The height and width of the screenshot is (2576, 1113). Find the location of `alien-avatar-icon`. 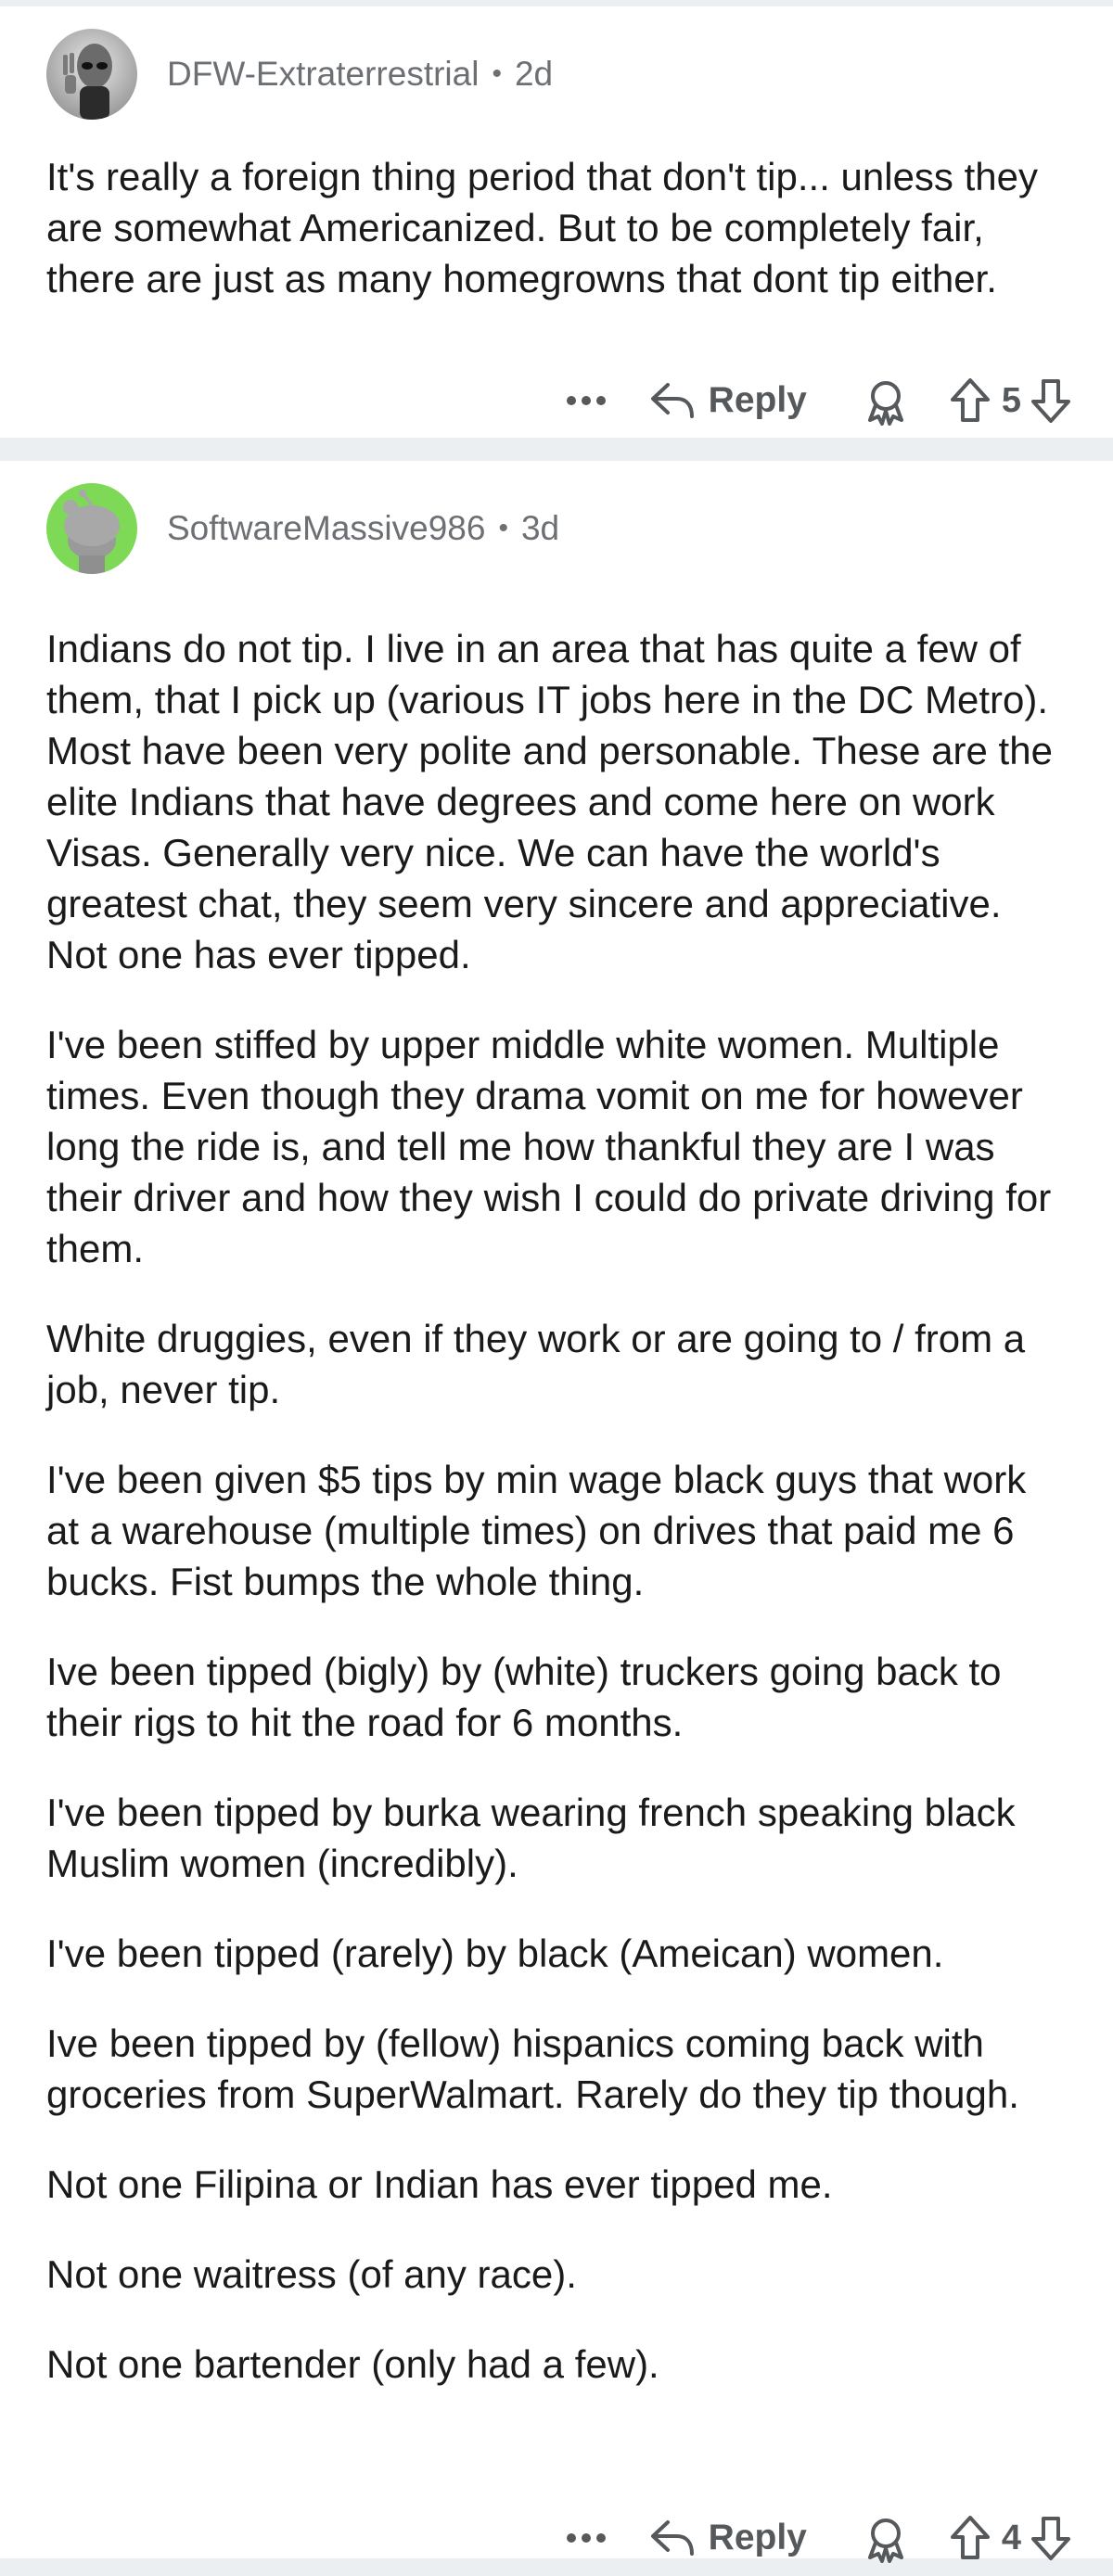

alien-avatar-icon is located at coordinates (91, 74).